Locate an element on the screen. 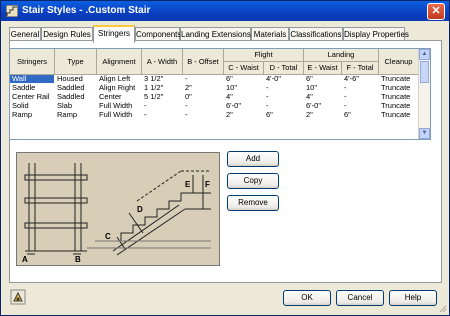 The width and height of the screenshot is (450, 316). cell-c-waist: 2" is located at coordinates (243, 115).